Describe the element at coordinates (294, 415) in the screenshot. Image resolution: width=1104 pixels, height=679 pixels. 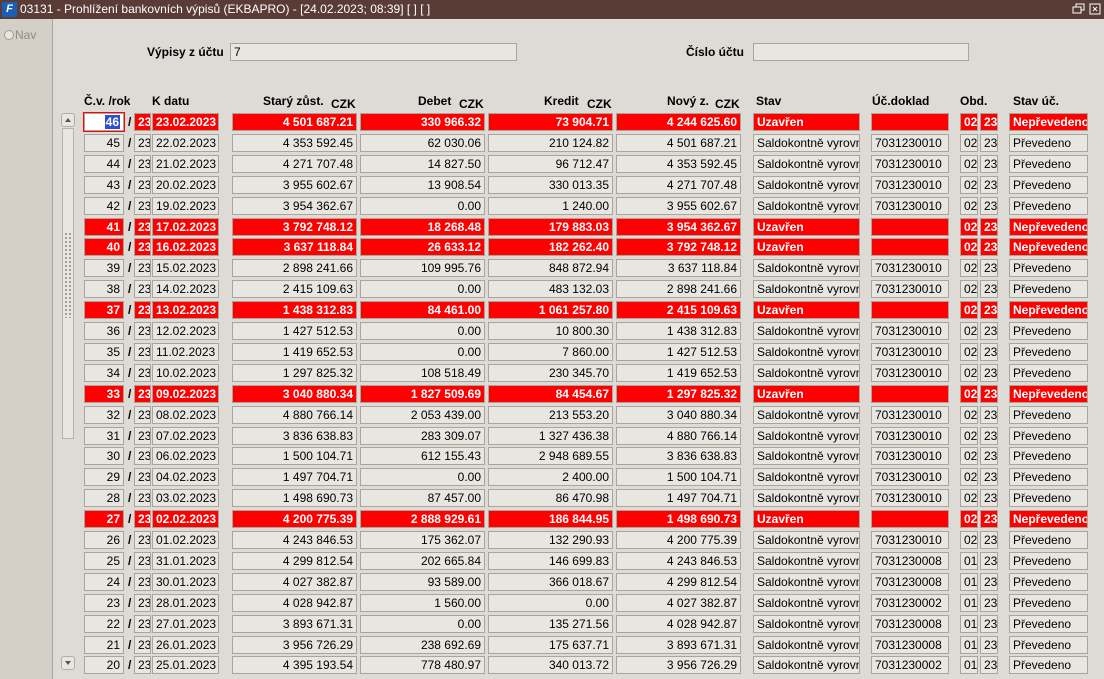
I see `old-balance-cell: 4 880 766.14` at that location.